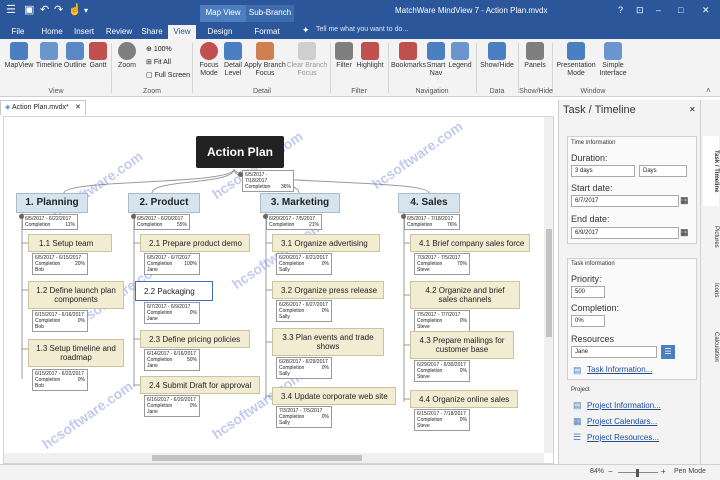 Image resolution: width=720 pixels, height=480 pixels. Describe the element at coordinates (76, 353) in the screenshot. I see `subtopic: 1.3 Setup timeline and roadmap` at that location.